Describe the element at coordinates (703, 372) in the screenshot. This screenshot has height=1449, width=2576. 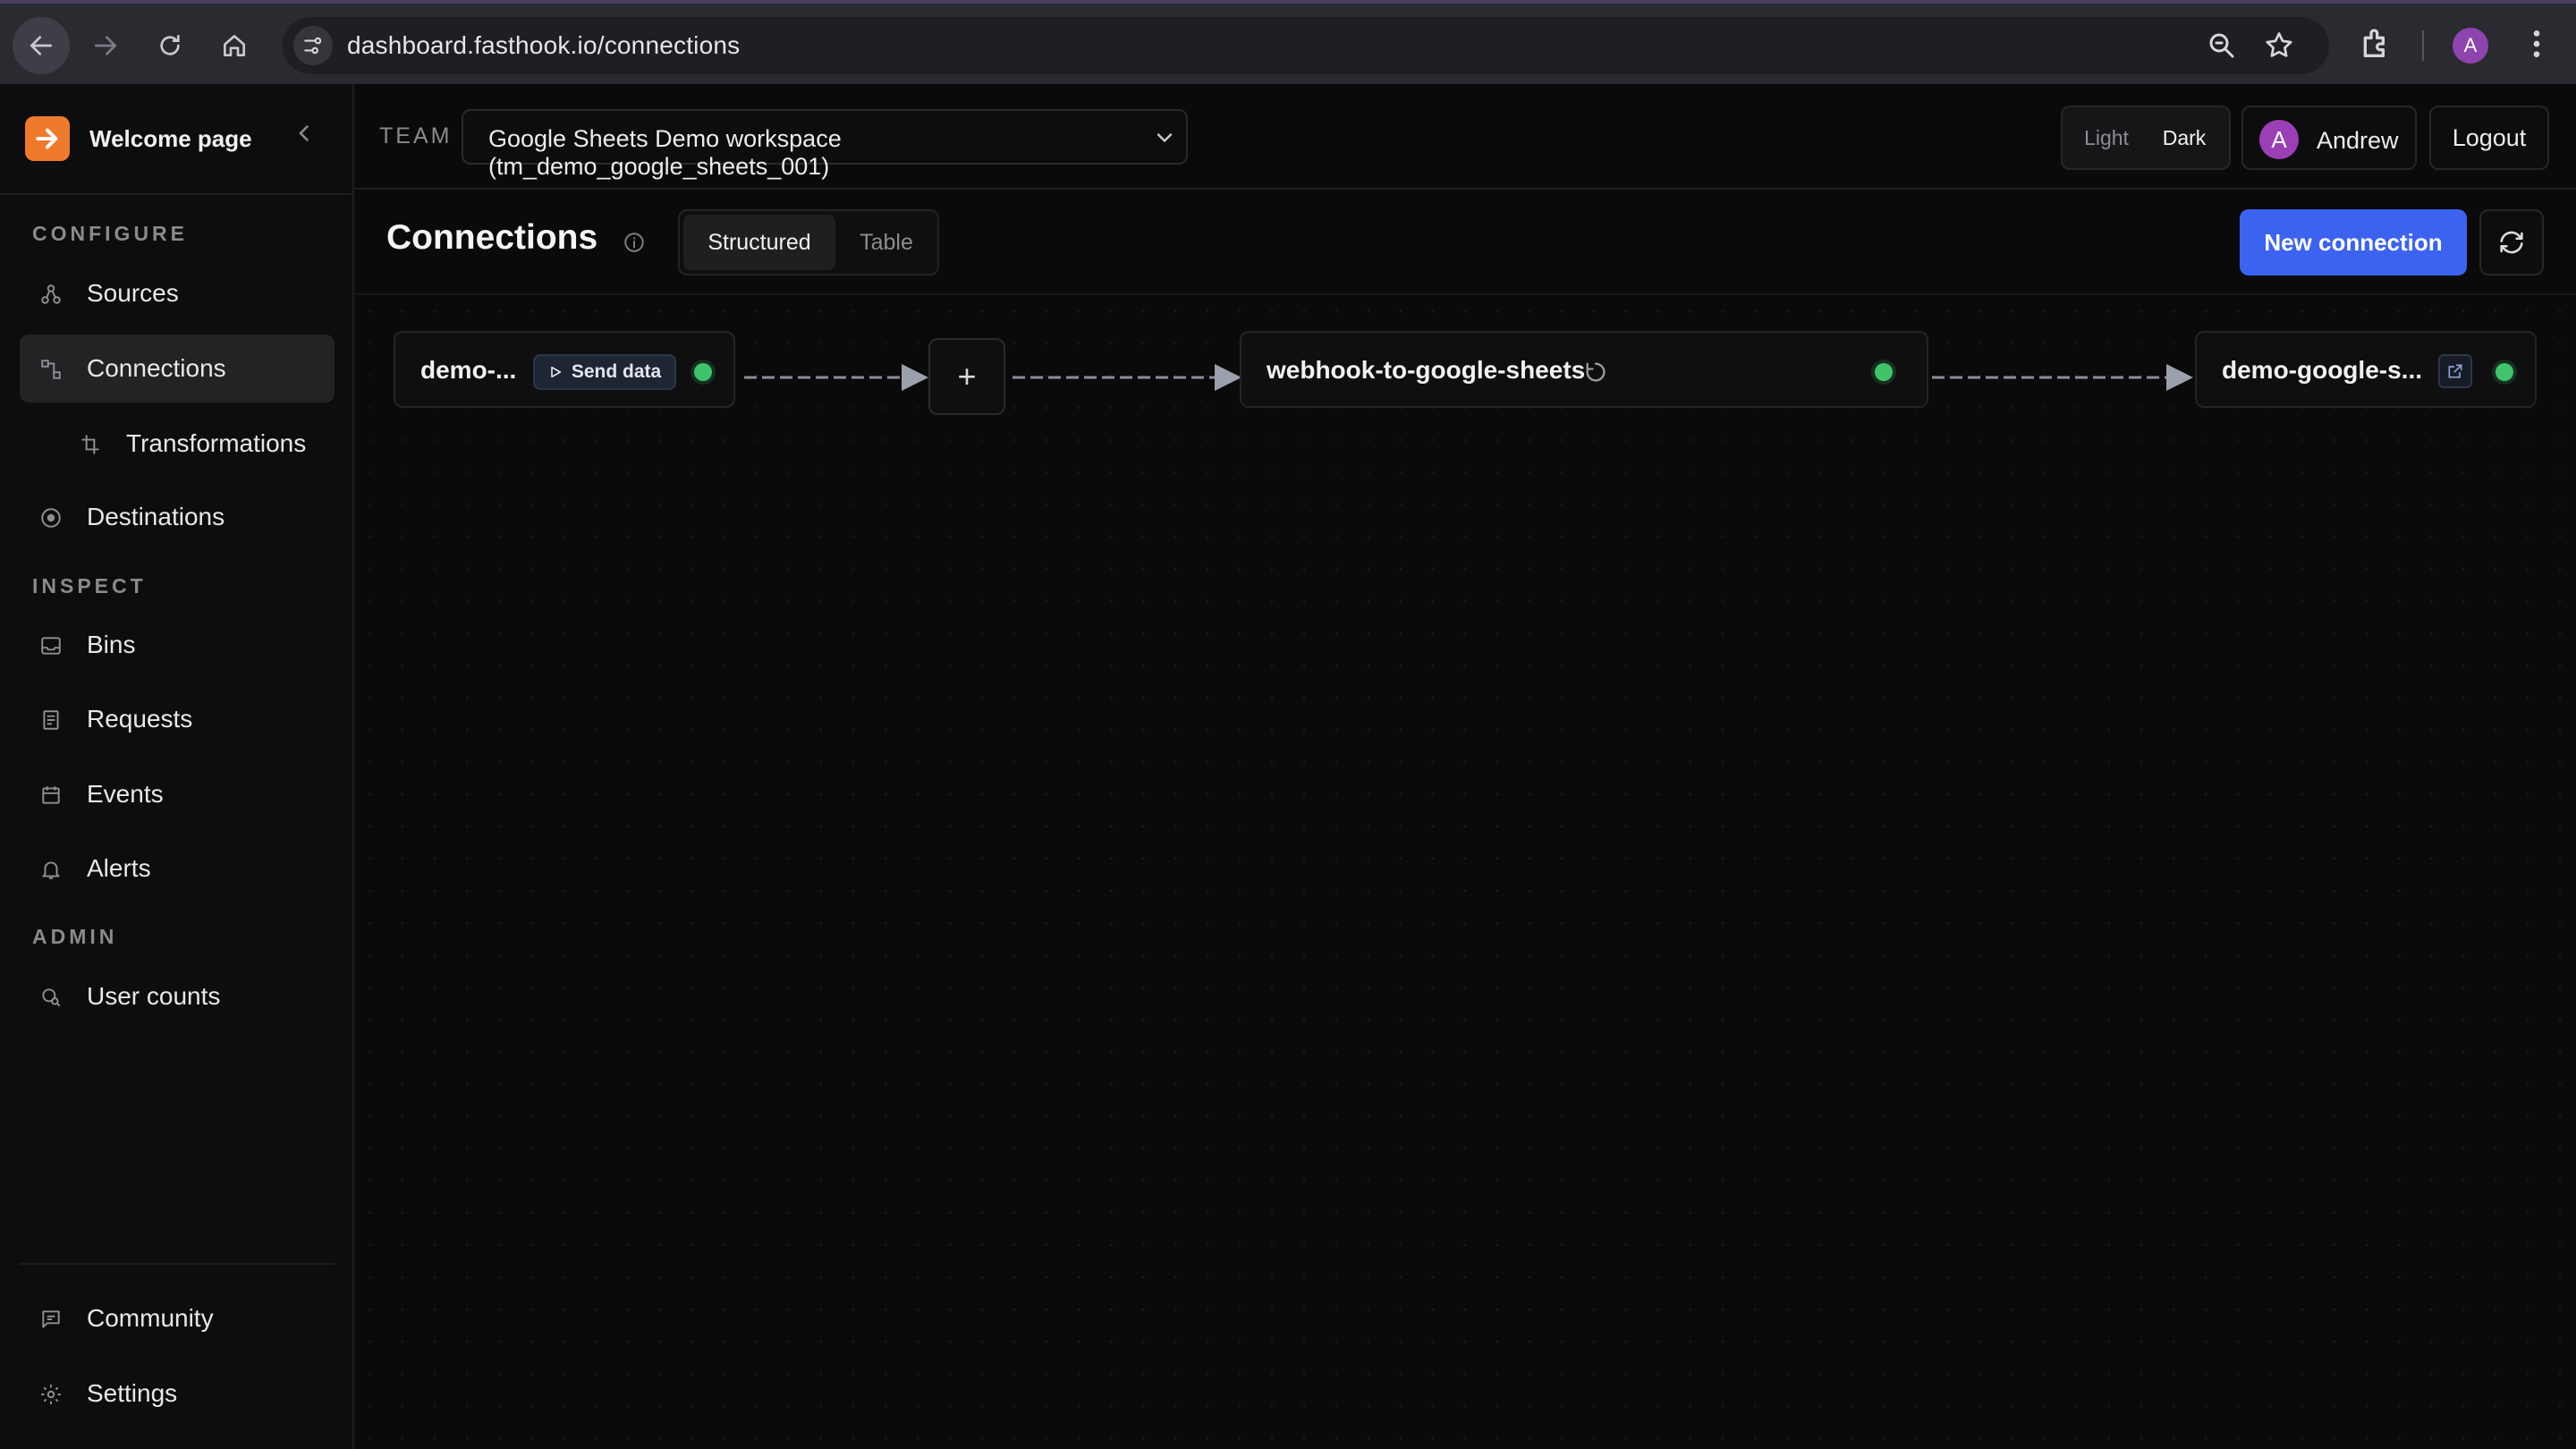
I see `source-status-dot` at that location.